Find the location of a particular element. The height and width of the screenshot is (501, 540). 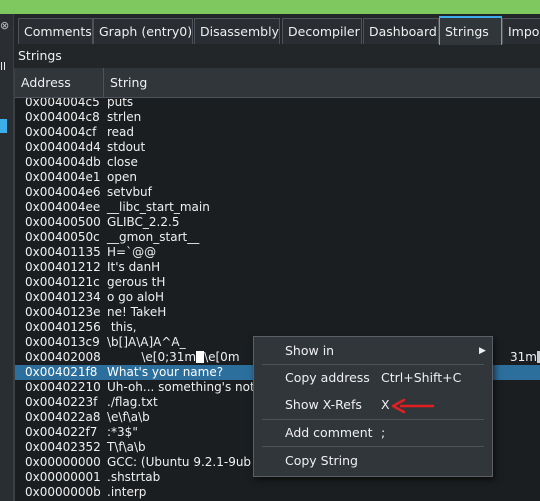

table-row: 0x0000000b .interp is located at coordinates (277, 492).